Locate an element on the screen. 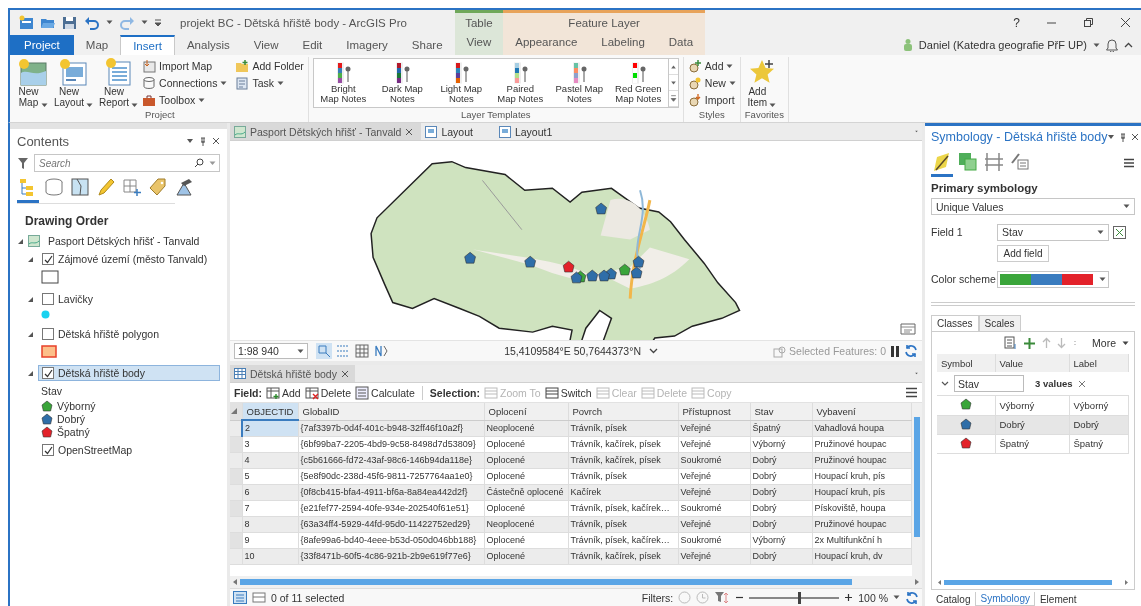  ribbon-button: New is located at coordinates (711, 83).